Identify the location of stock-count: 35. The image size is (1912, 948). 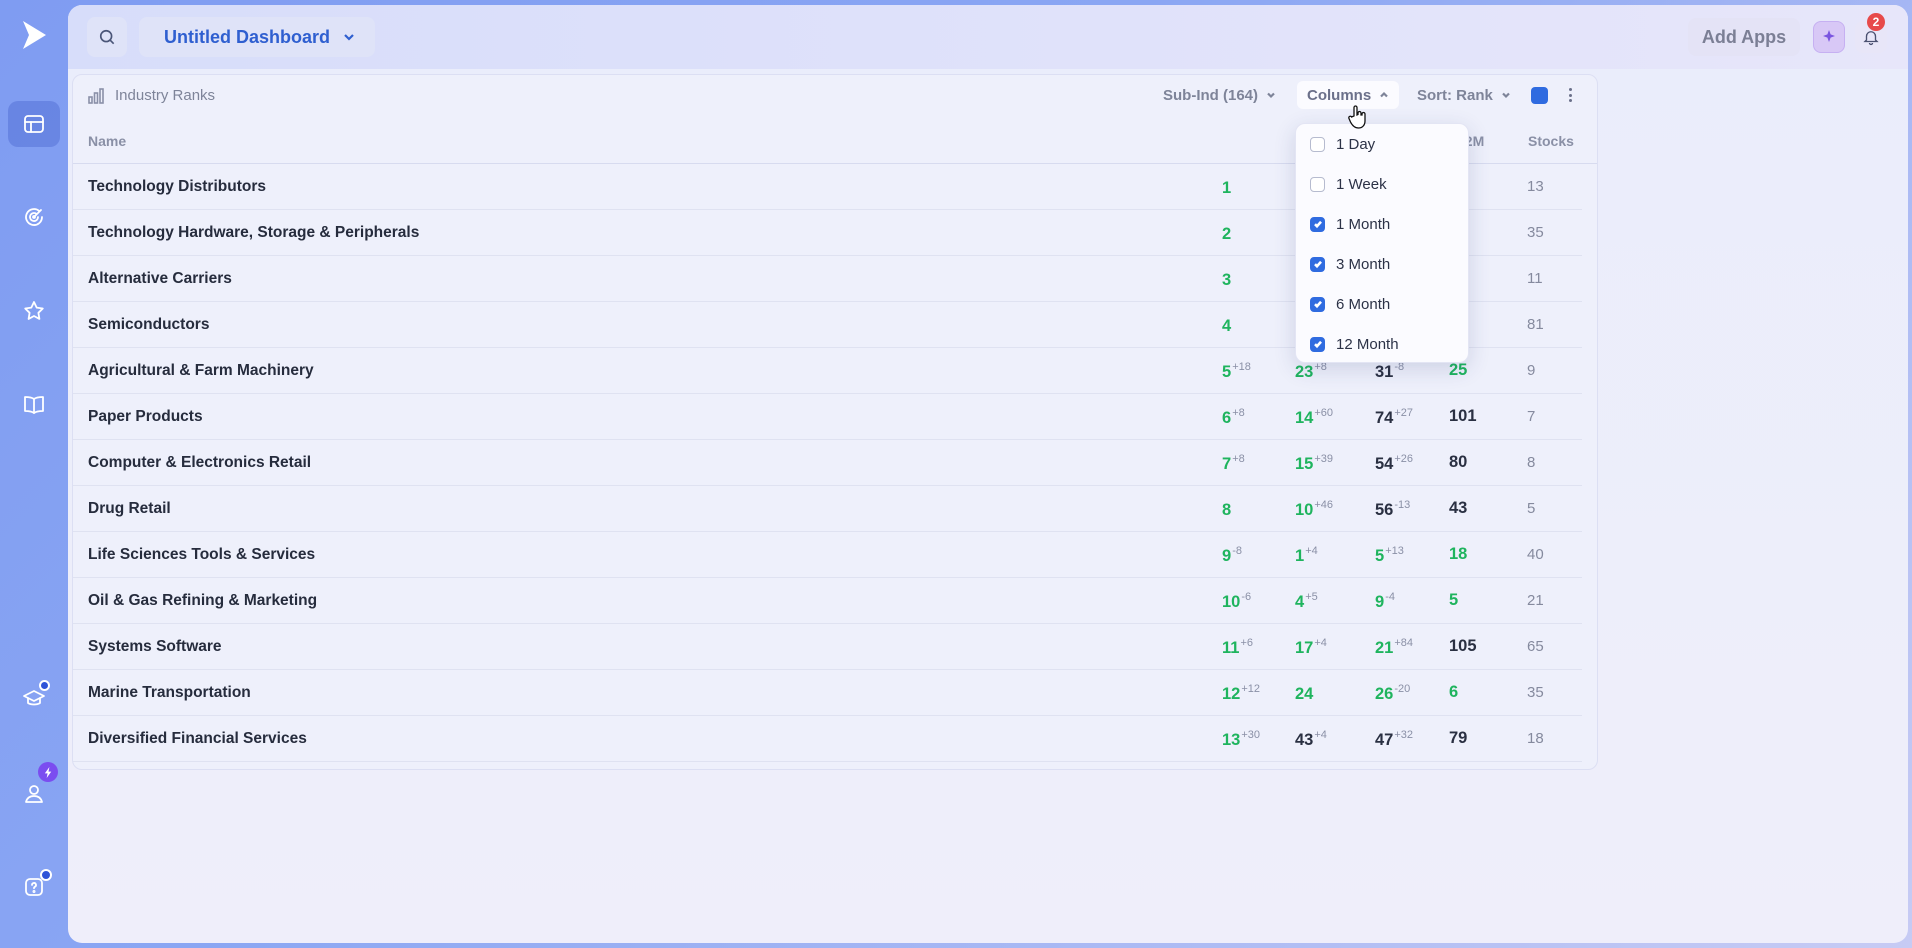
(1535, 232).